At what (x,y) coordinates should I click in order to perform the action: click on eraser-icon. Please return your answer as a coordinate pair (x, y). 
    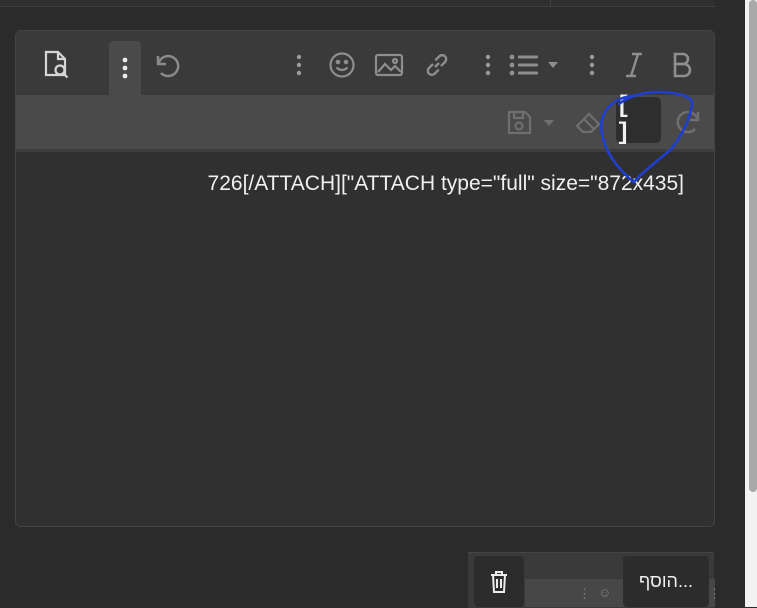
    Looking at the image, I should click on (589, 122).